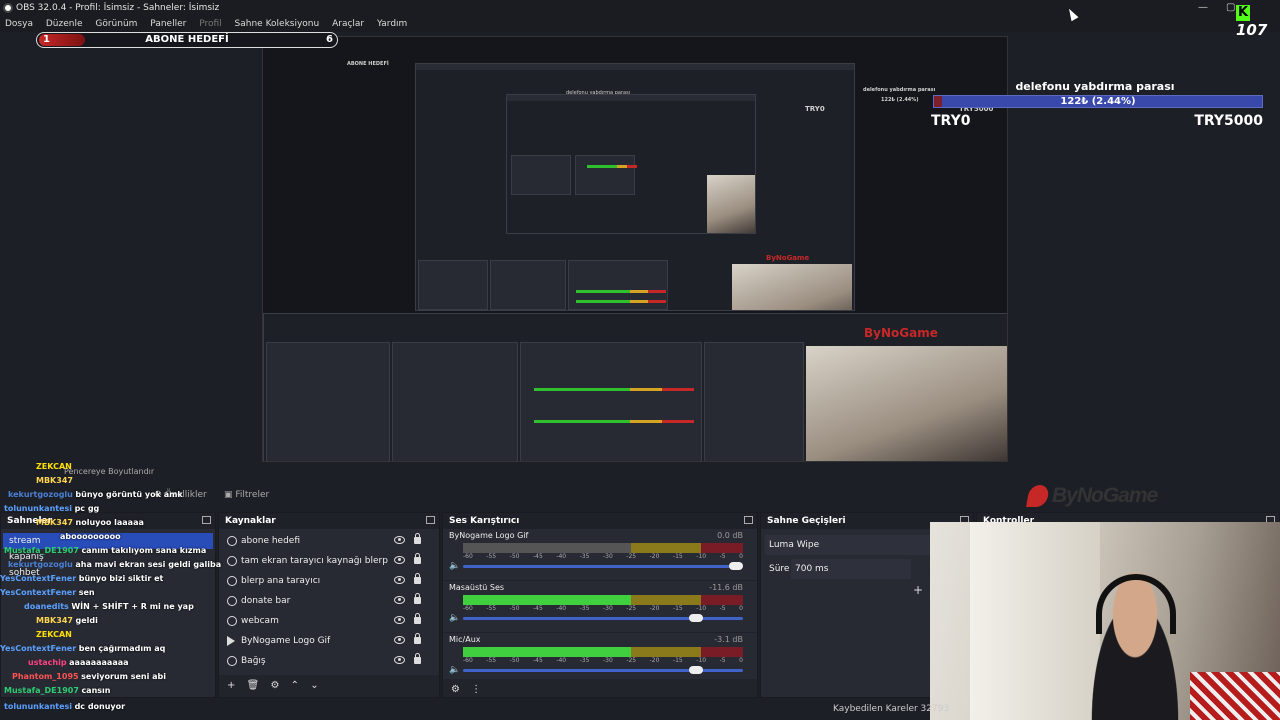 The image size is (1280, 720). I want to click on menu-araclar: Araçlar, so click(348, 24).